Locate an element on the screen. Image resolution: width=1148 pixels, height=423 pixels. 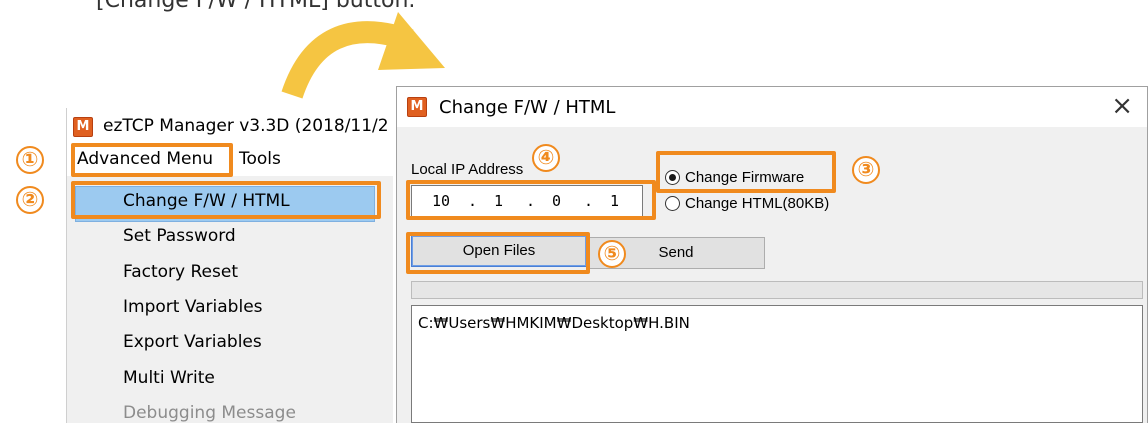
menu-item-import-variables: Import Variables is located at coordinates (193, 307).